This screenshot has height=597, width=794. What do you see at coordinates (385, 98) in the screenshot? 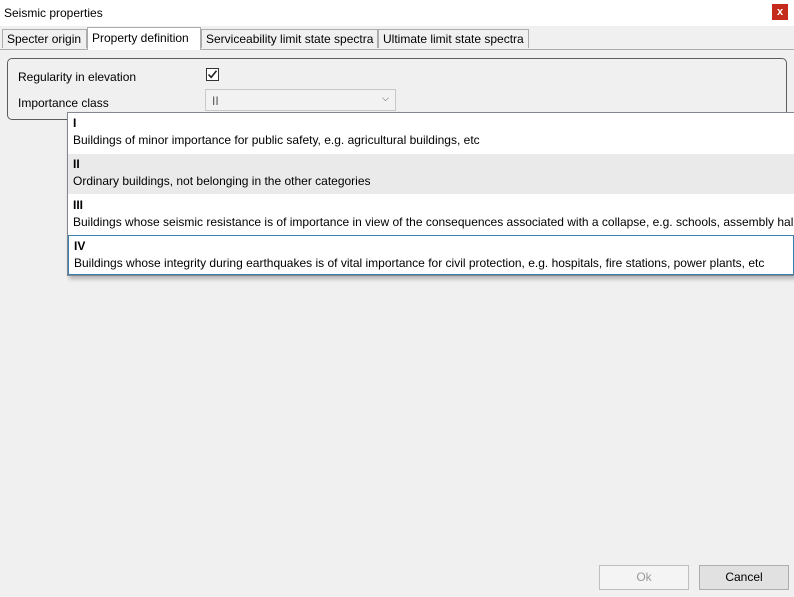
I see `chevron-down-icon: ⌵` at bounding box center [385, 98].